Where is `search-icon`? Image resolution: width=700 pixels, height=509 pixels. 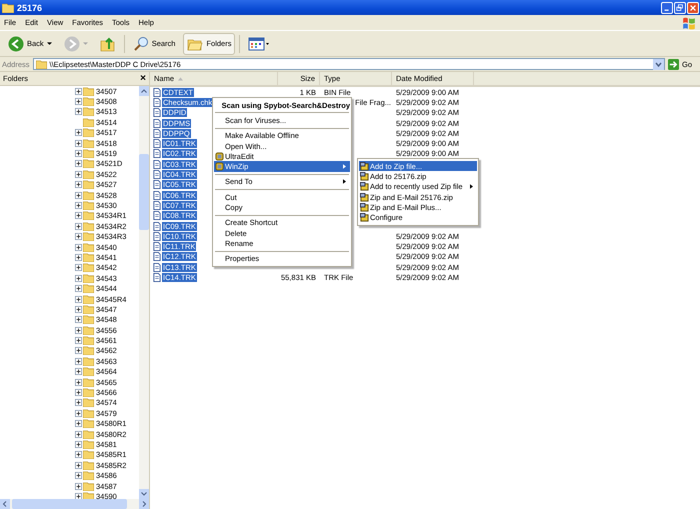
search-icon is located at coordinates (140, 44).